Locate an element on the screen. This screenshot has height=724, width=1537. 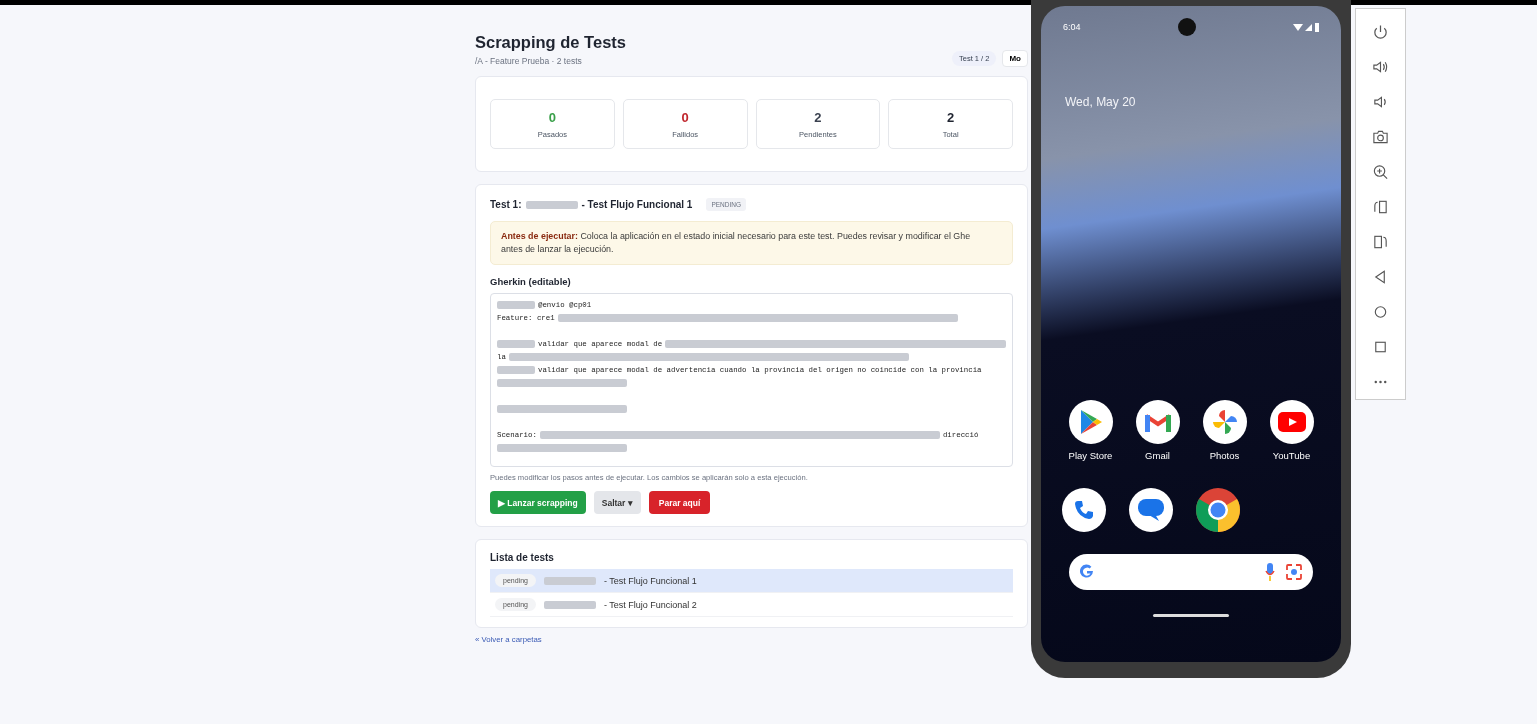
header-button: Mo is located at coordinates (1015, 58).